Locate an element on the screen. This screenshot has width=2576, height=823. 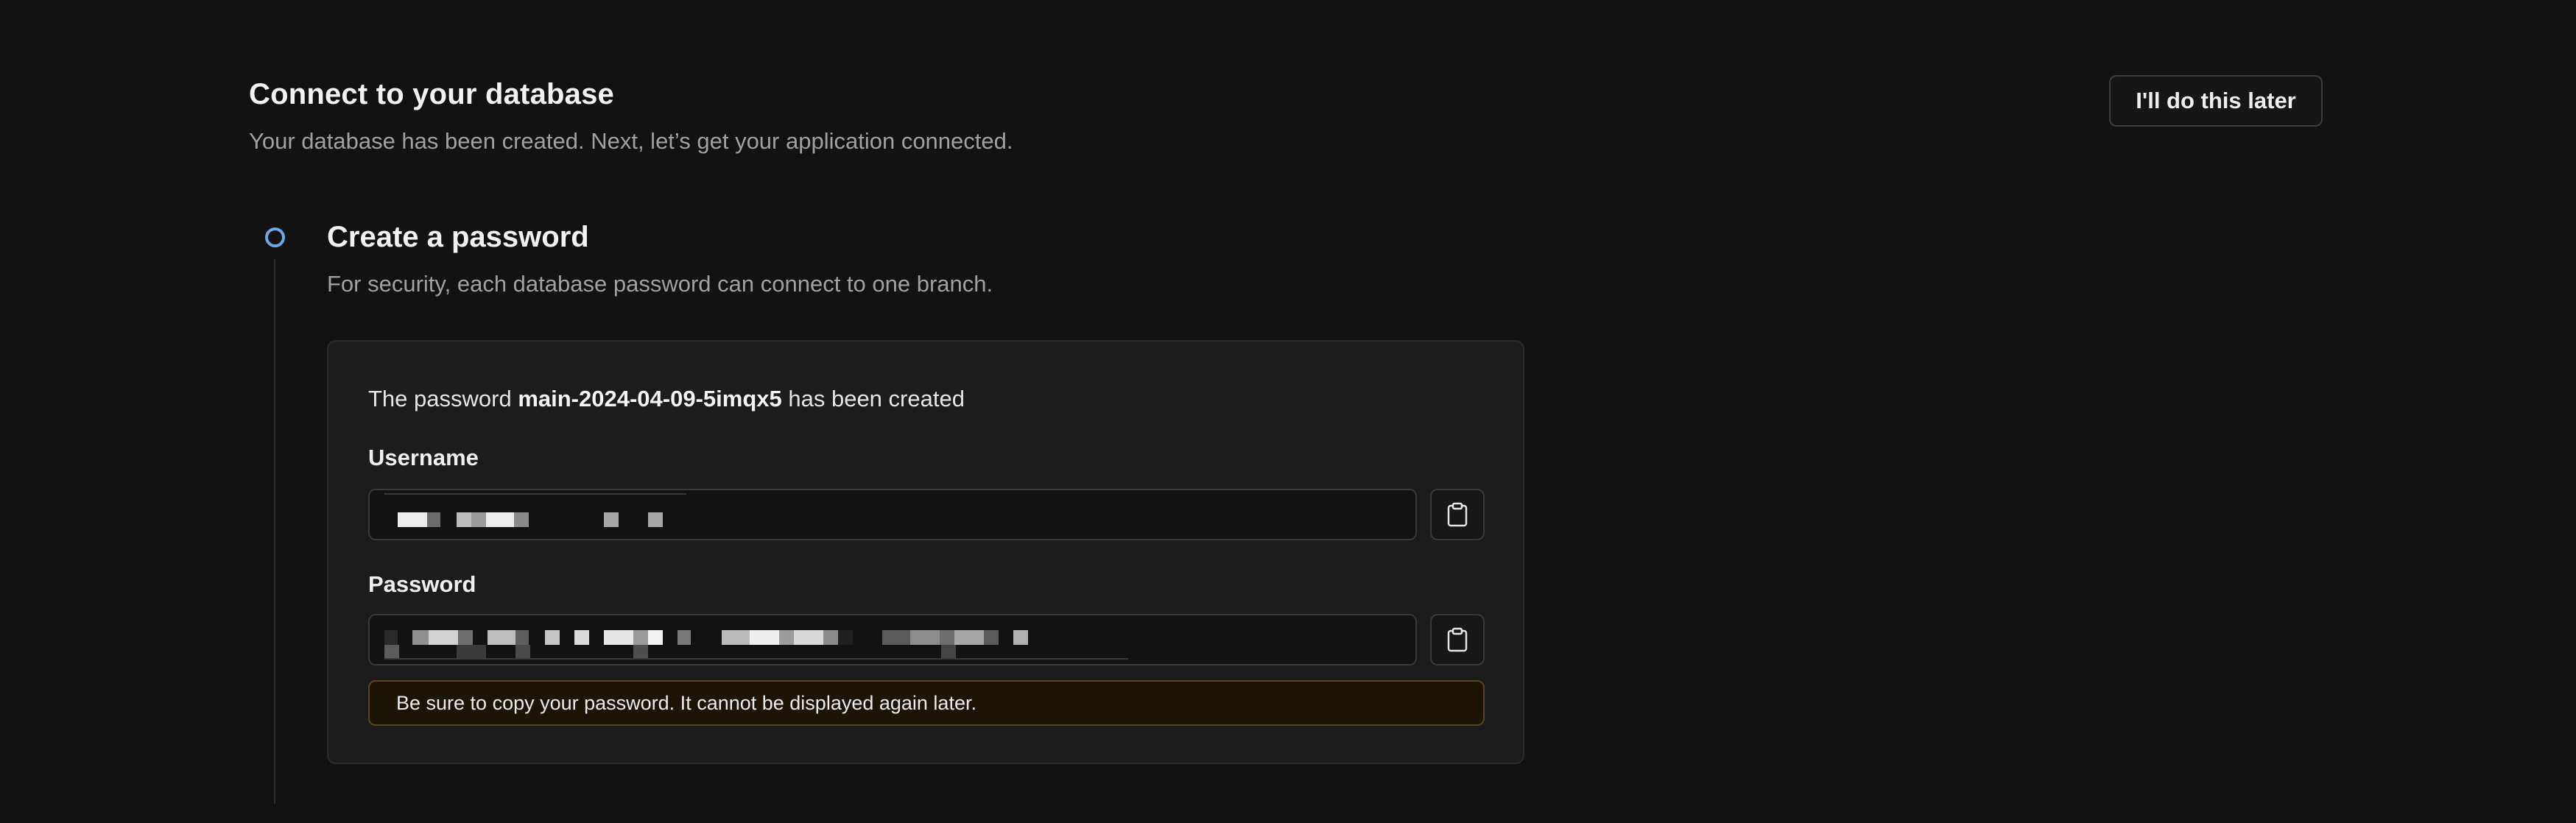
password-name: main-2024-04-09-5imqx5 is located at coordinates (650, 399).